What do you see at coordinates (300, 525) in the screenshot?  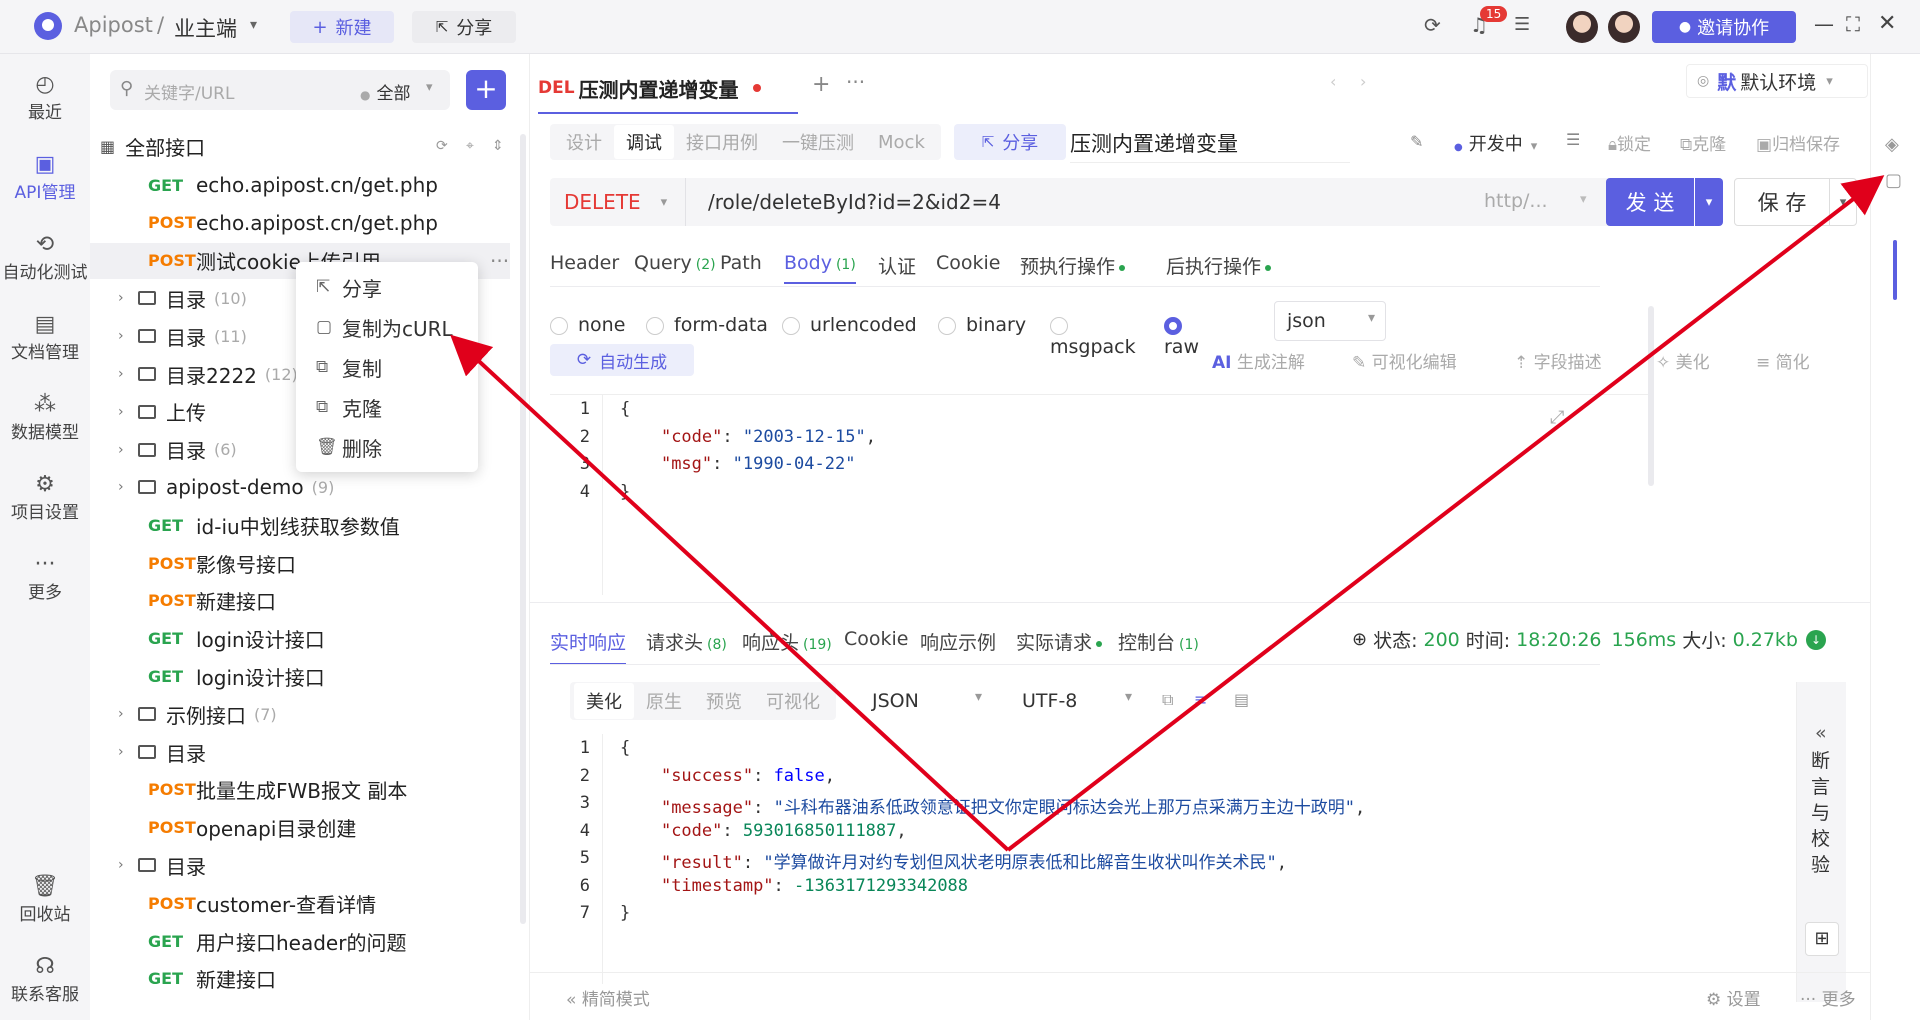 I see `tree-api-item: GET id-iu中划线获取参数值` at bounding box center [300, 525].